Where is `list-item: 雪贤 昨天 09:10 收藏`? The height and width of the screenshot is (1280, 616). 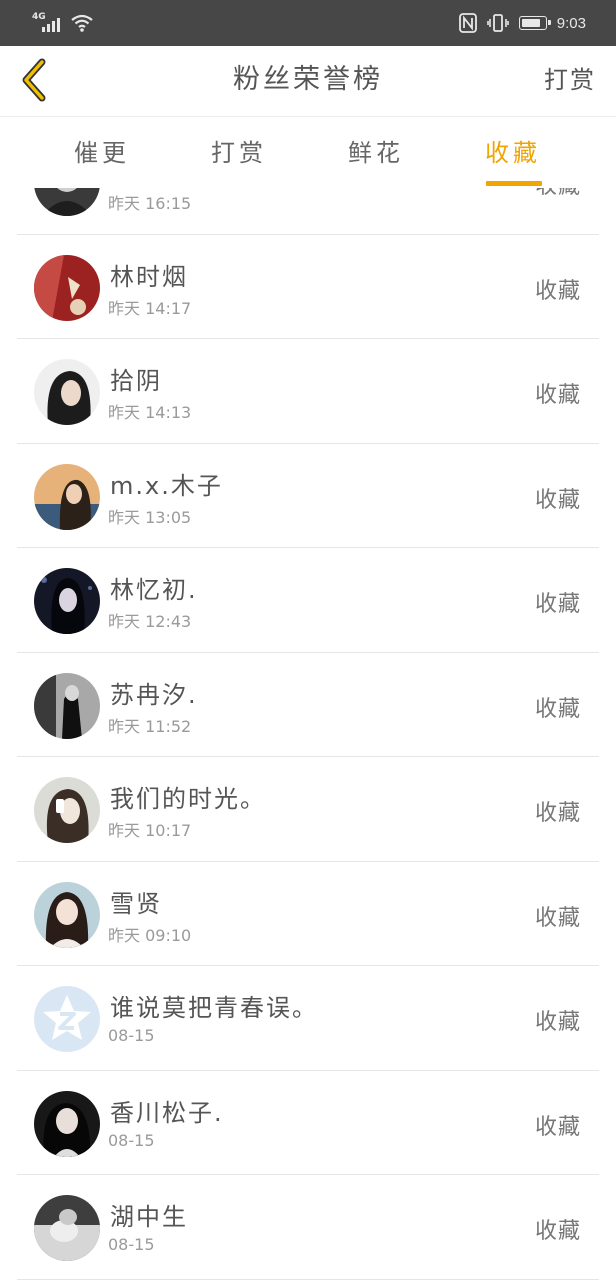 list-item: 雪贤 昨天 09:10 收藏 is located at coordinates (308, 914).